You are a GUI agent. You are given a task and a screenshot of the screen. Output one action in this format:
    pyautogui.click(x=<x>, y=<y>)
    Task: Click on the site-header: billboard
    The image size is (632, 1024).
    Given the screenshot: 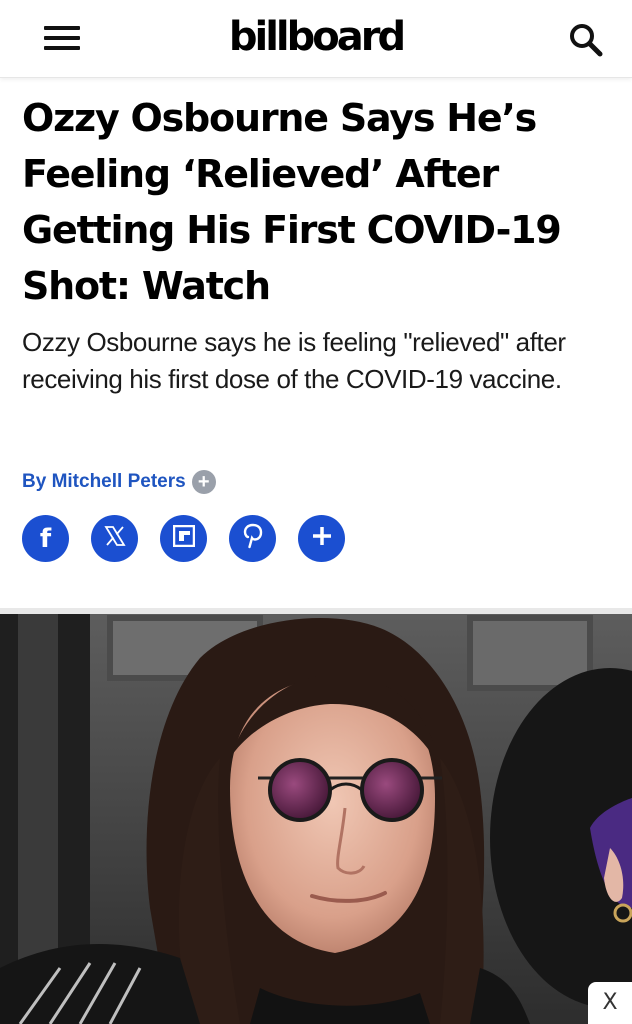 What is the action you would take?
    pyautogui.click(x=316, y=39)
    